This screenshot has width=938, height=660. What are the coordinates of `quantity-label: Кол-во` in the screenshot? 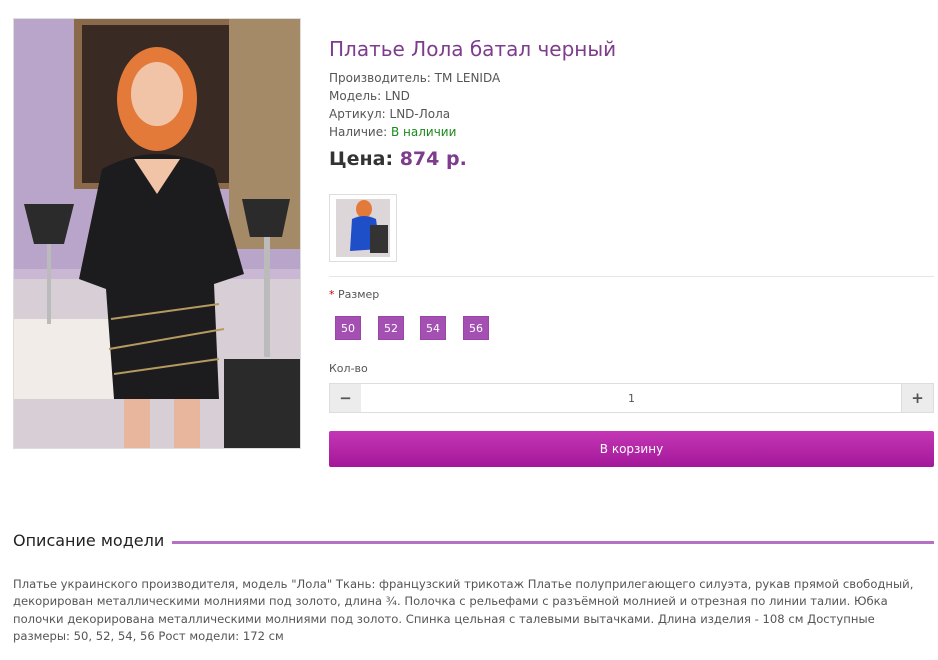 It's located at (348, 368).